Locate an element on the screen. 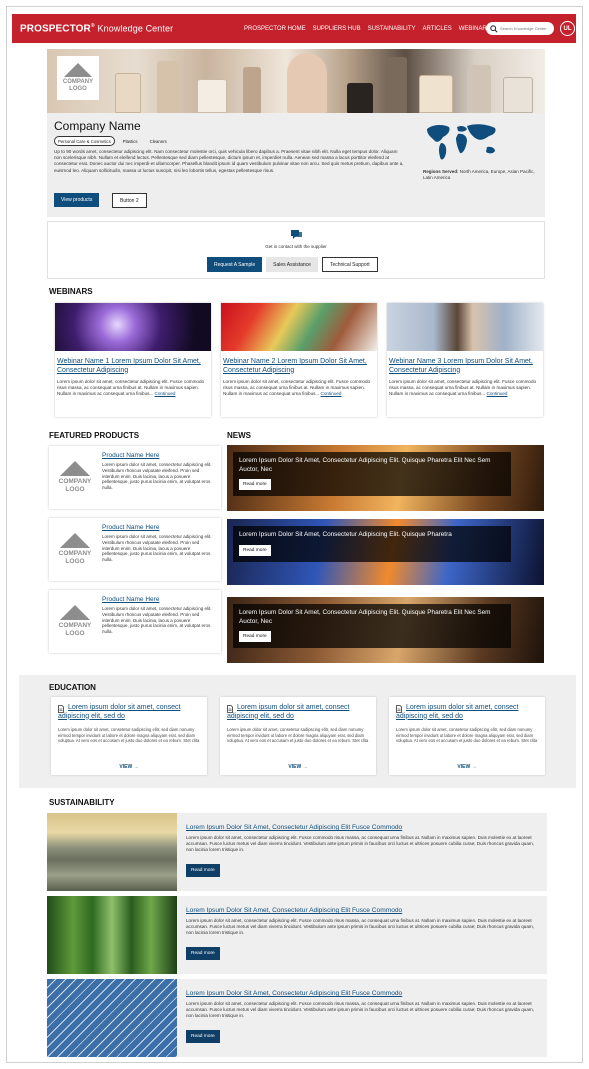 The height and width of the screenshot is (1069, 589). tag-plastics: Plastics is located at coordinates (130, 141).